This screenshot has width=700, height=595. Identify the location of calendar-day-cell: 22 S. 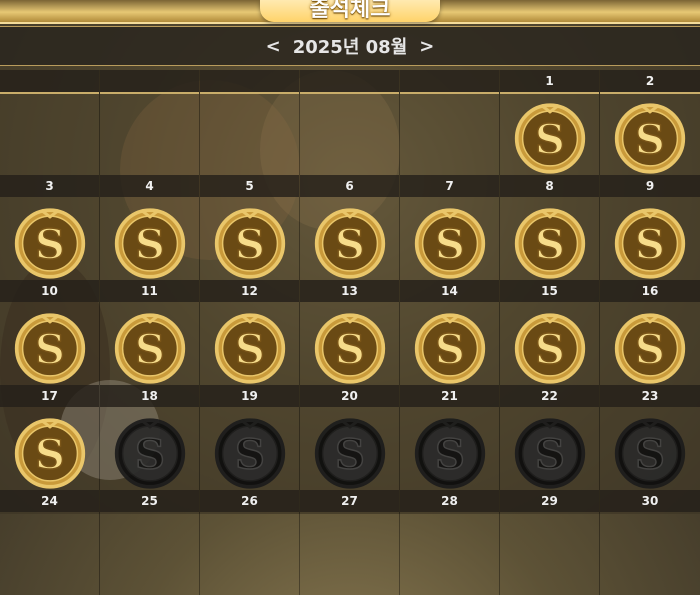
(550, 437).